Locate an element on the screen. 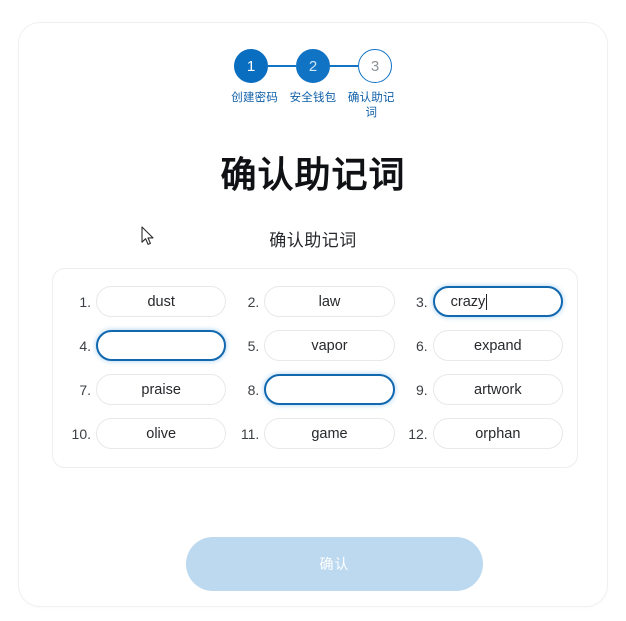  mnemonic-word-input: orphan is located at coordinates (497, 433).